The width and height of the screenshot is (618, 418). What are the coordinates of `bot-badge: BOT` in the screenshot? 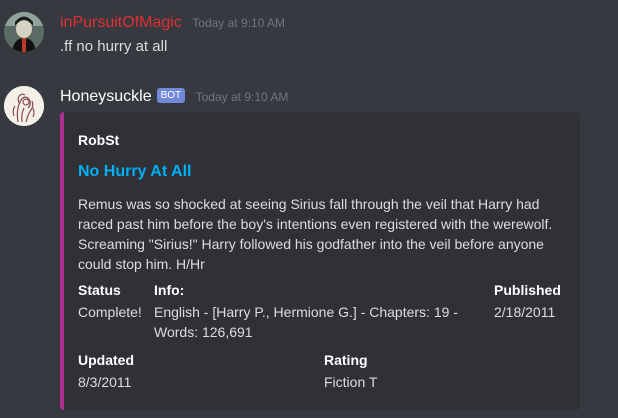 It's located at (171, 95).